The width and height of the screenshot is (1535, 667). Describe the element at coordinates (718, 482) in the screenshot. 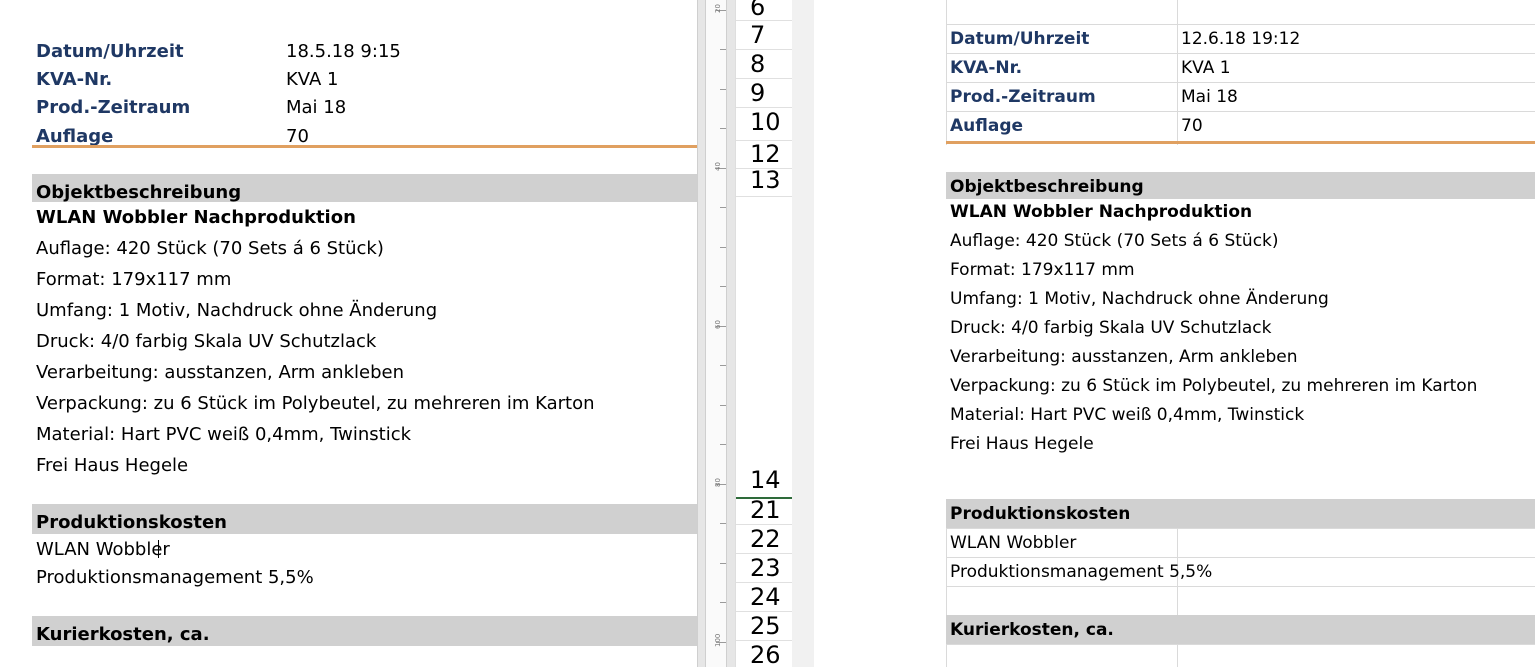

I see `ruler-label: 80` at that location.